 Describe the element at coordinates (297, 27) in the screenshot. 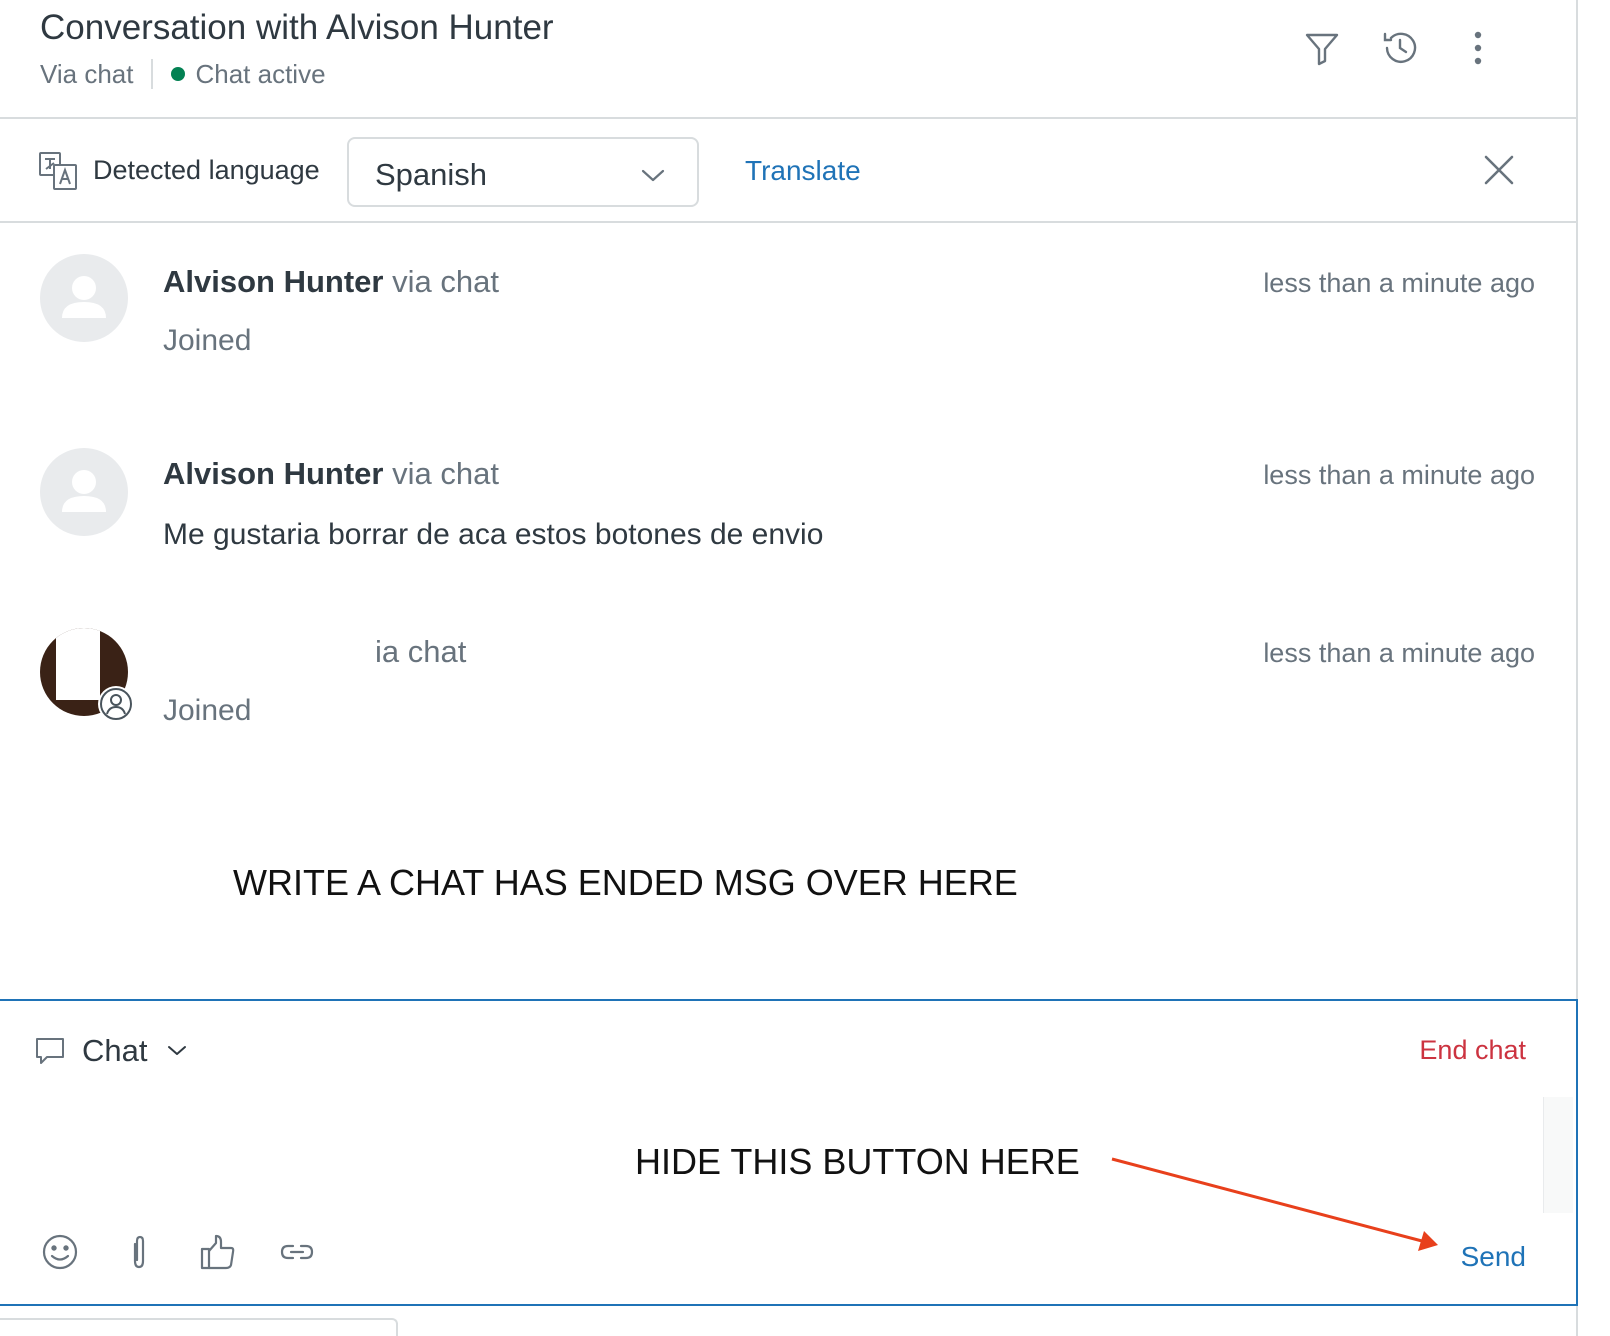

I see `page-title: Conversation with Alvison Hunter` at that location.